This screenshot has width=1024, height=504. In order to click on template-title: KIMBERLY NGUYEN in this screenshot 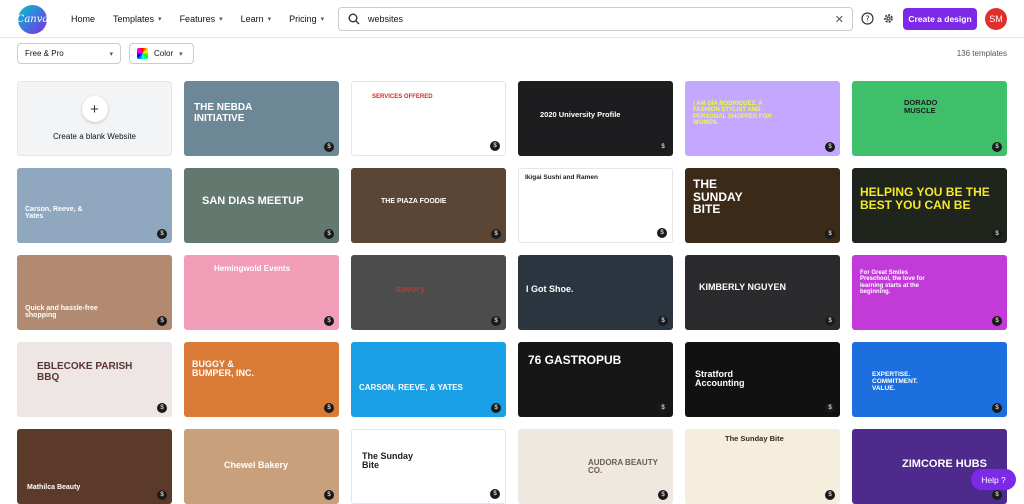, I will do `click(743, 287)`.